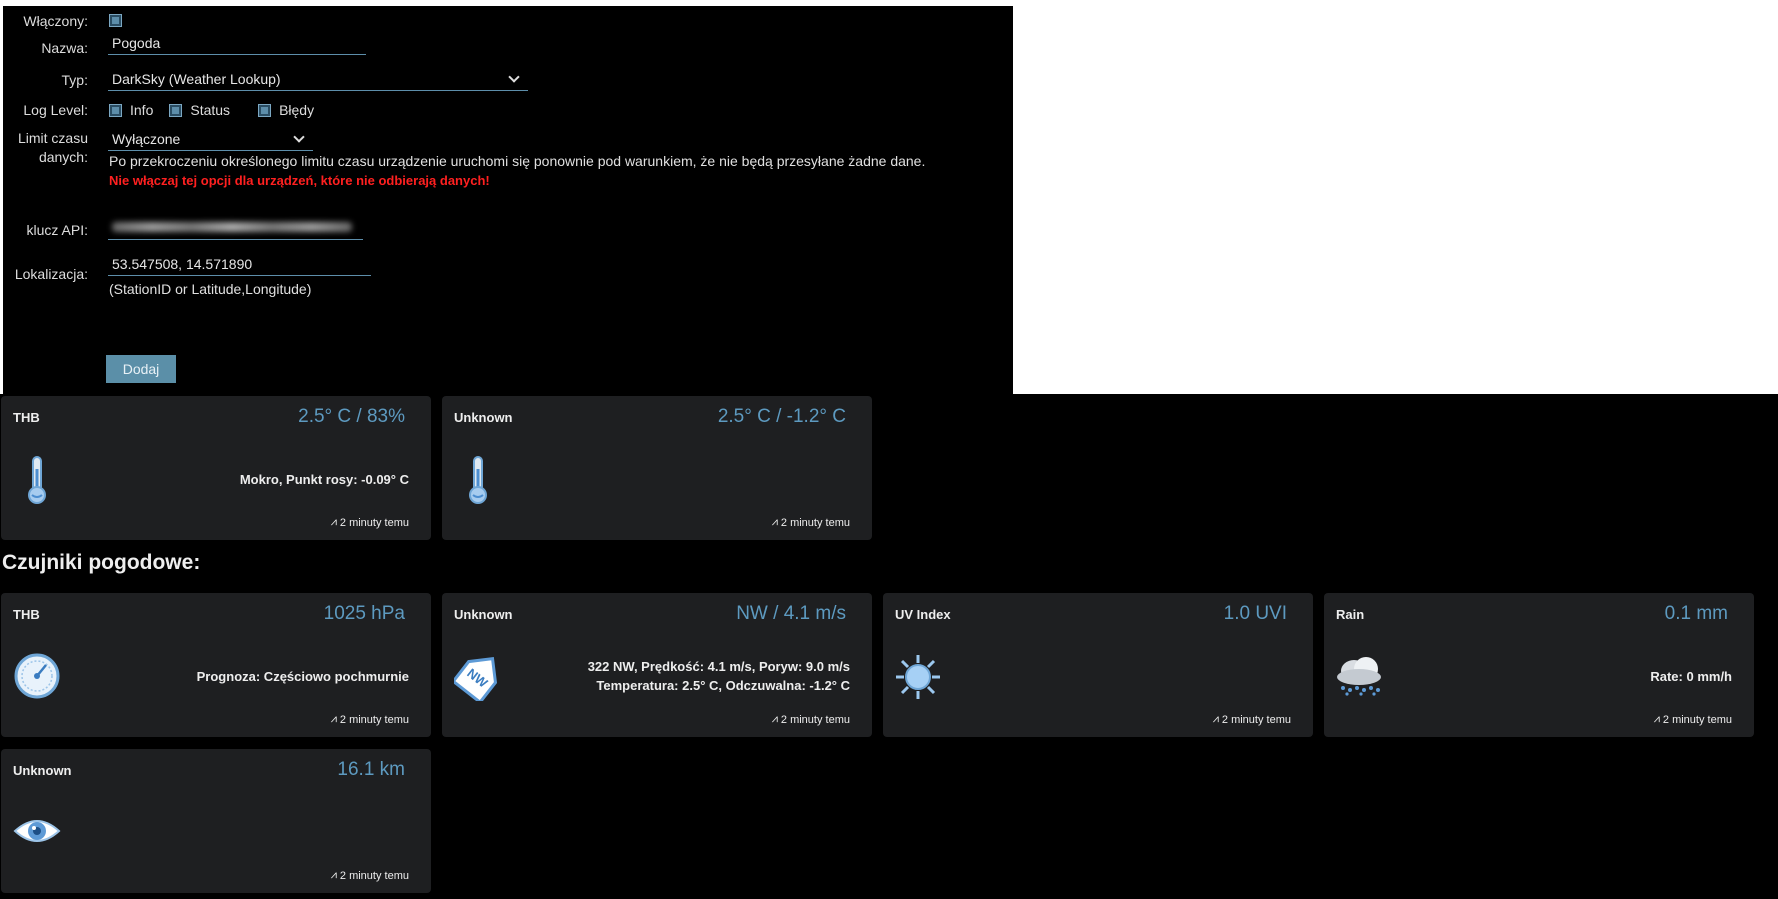 Image resolution: width=1778 pixels, height=899 pixels. What do you see at coordinates (74, 80) in the screenshot?
I see `type-label: Typ:` at bounding box center [74, 80].